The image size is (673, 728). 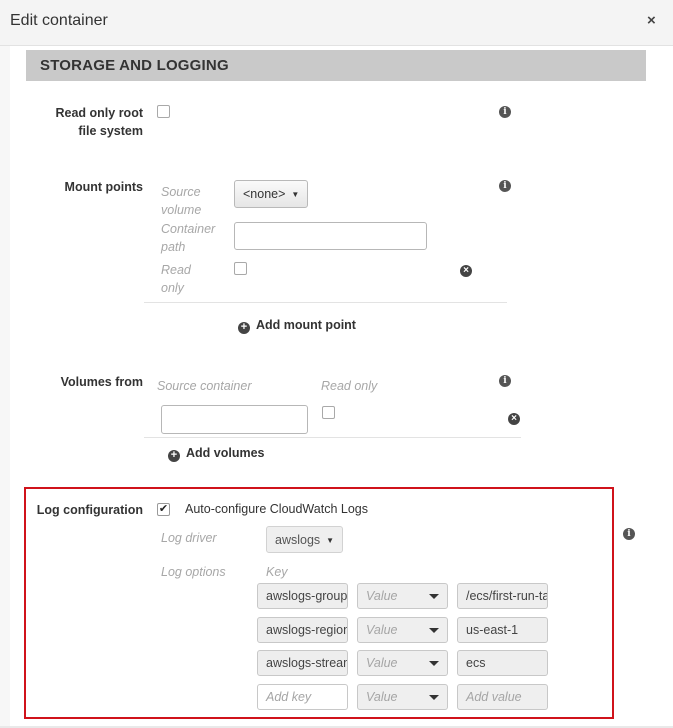 I want to click on source-volume-dropdown: <none> ▼, so click(x=271, y=194).